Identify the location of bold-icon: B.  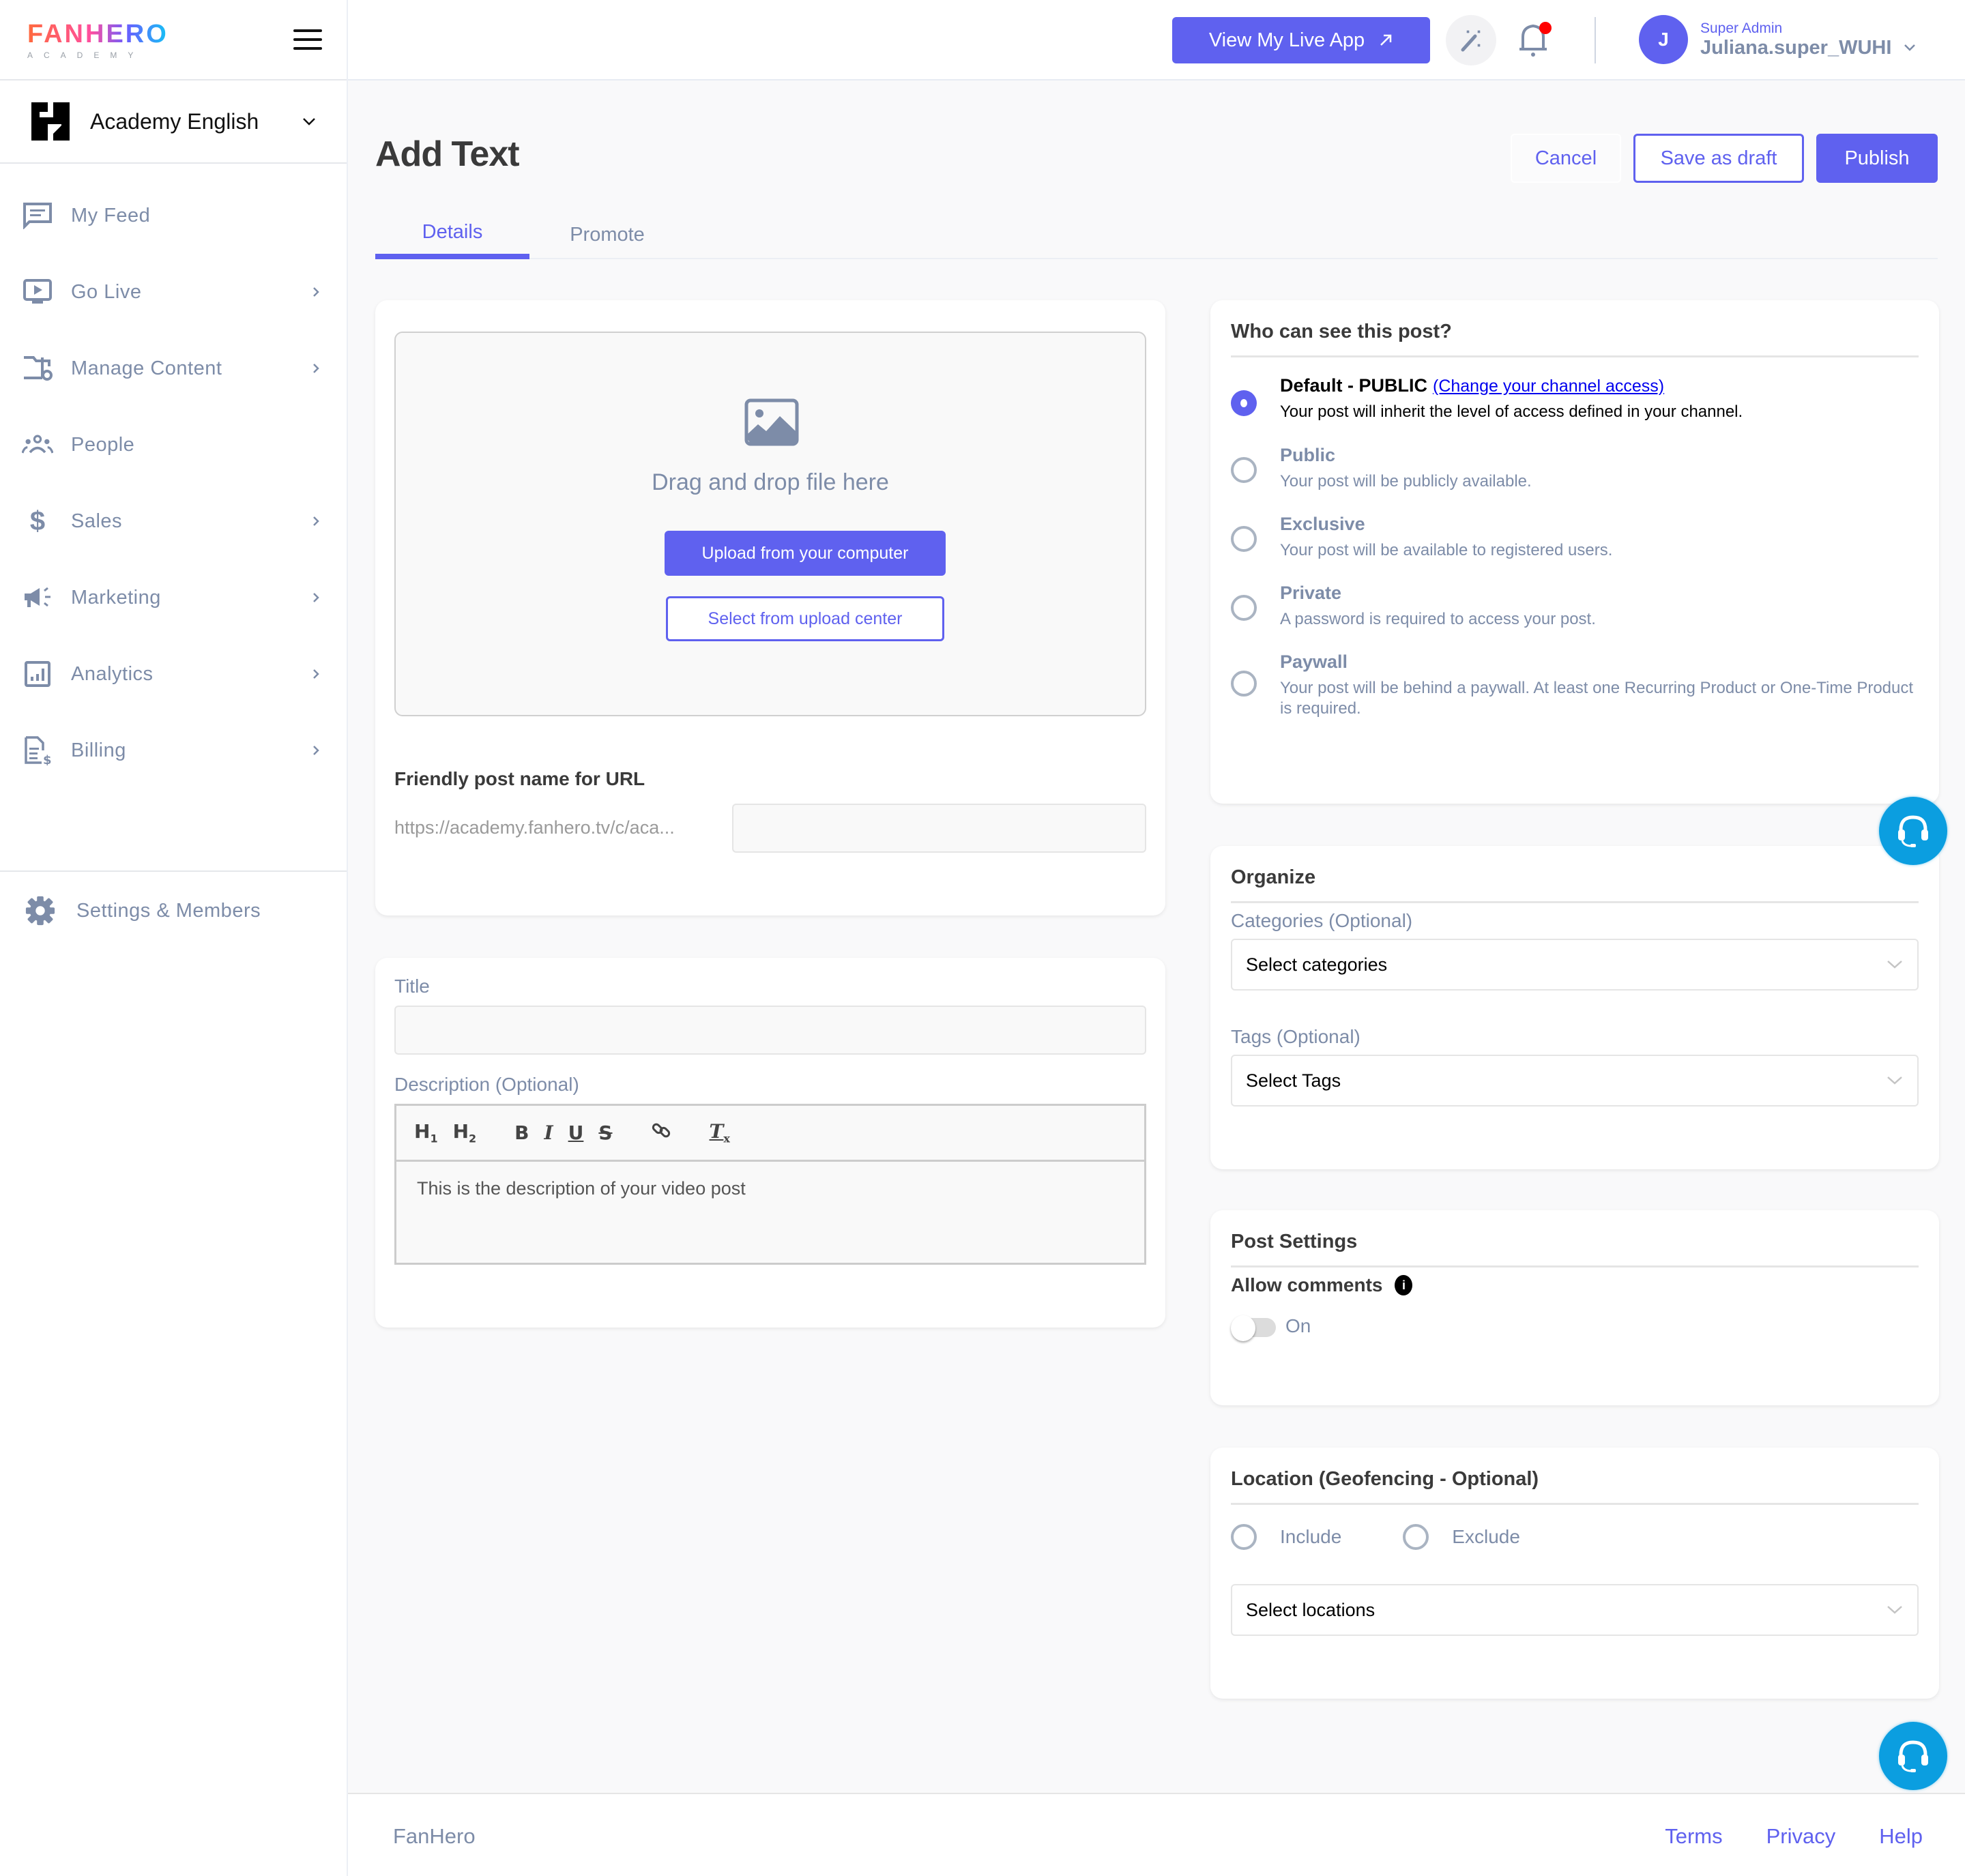
(521, 1133).